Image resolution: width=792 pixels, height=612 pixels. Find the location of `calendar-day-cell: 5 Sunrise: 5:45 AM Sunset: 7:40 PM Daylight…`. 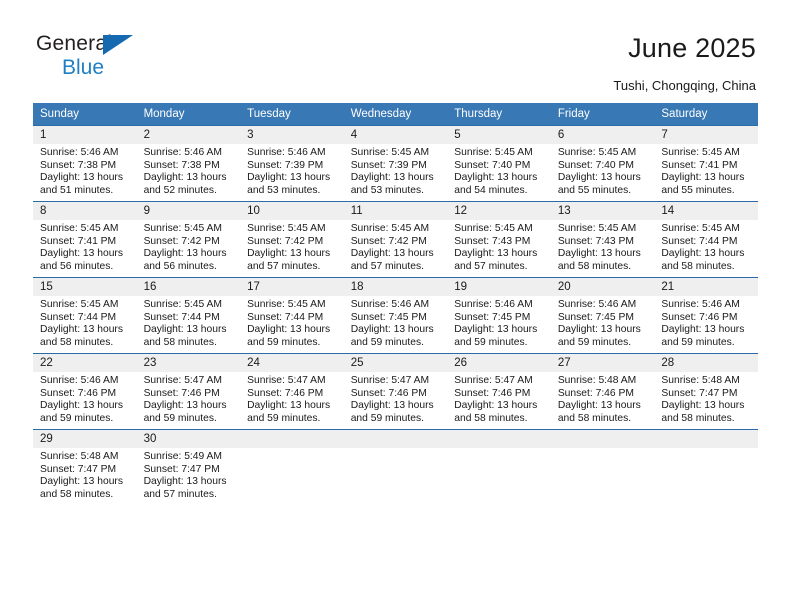

calendar-day-cell: 5 Sunrise: 5:45 AM Sunset: 7:40 PM Daylight… is located at coordinates (499, 163).